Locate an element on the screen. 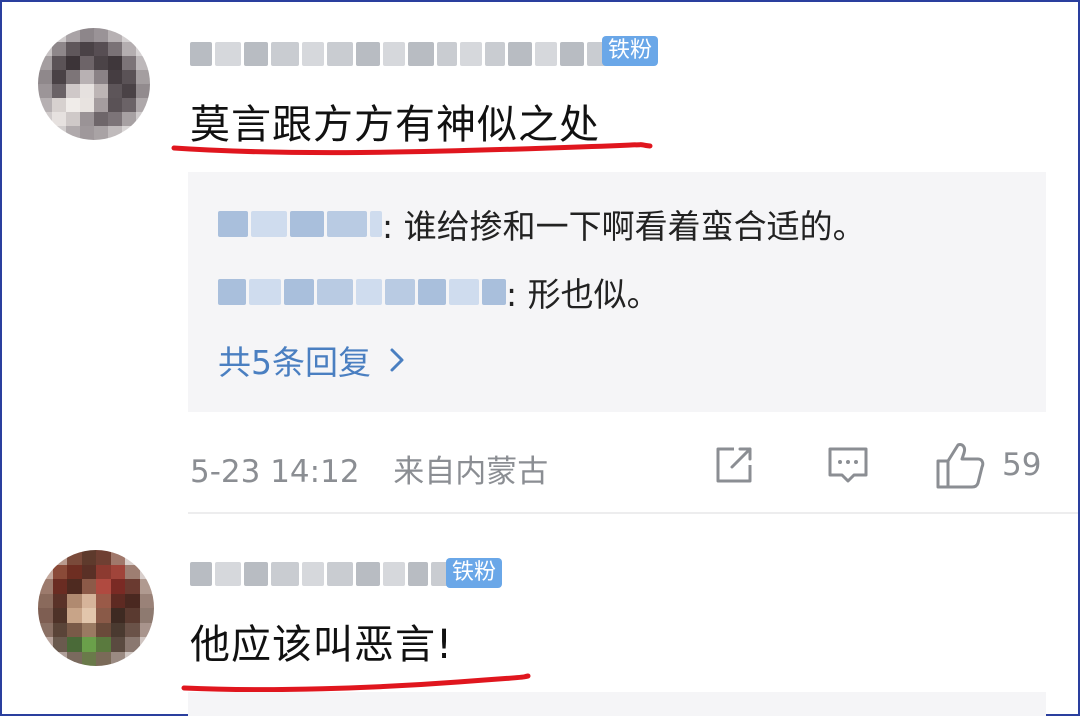  more-replies-link: 共5条回复 is located at coordinates (311, 360).